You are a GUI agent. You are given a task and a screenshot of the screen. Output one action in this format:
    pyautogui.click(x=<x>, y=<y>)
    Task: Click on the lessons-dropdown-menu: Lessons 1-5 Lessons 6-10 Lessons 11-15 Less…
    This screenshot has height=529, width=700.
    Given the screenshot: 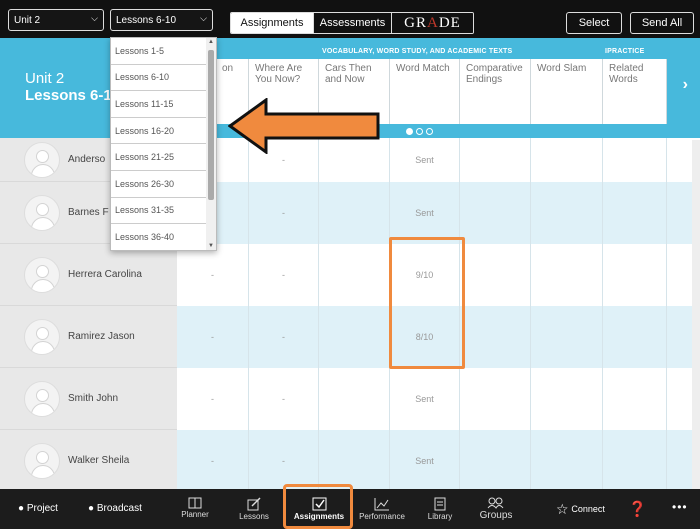 What is the action you would take?
    pyautogui.click(x=163, y=144)
    